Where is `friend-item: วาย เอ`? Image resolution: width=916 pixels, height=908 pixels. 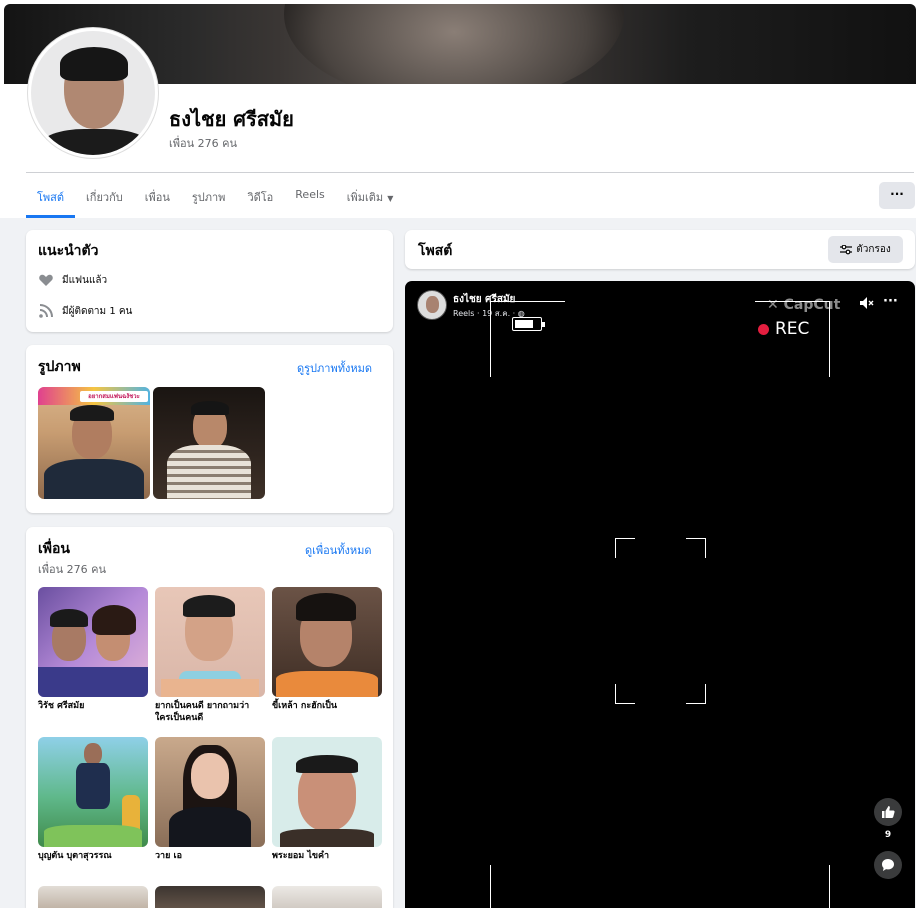
friend-item: วาย เอ is located at coordinates (210, 799).